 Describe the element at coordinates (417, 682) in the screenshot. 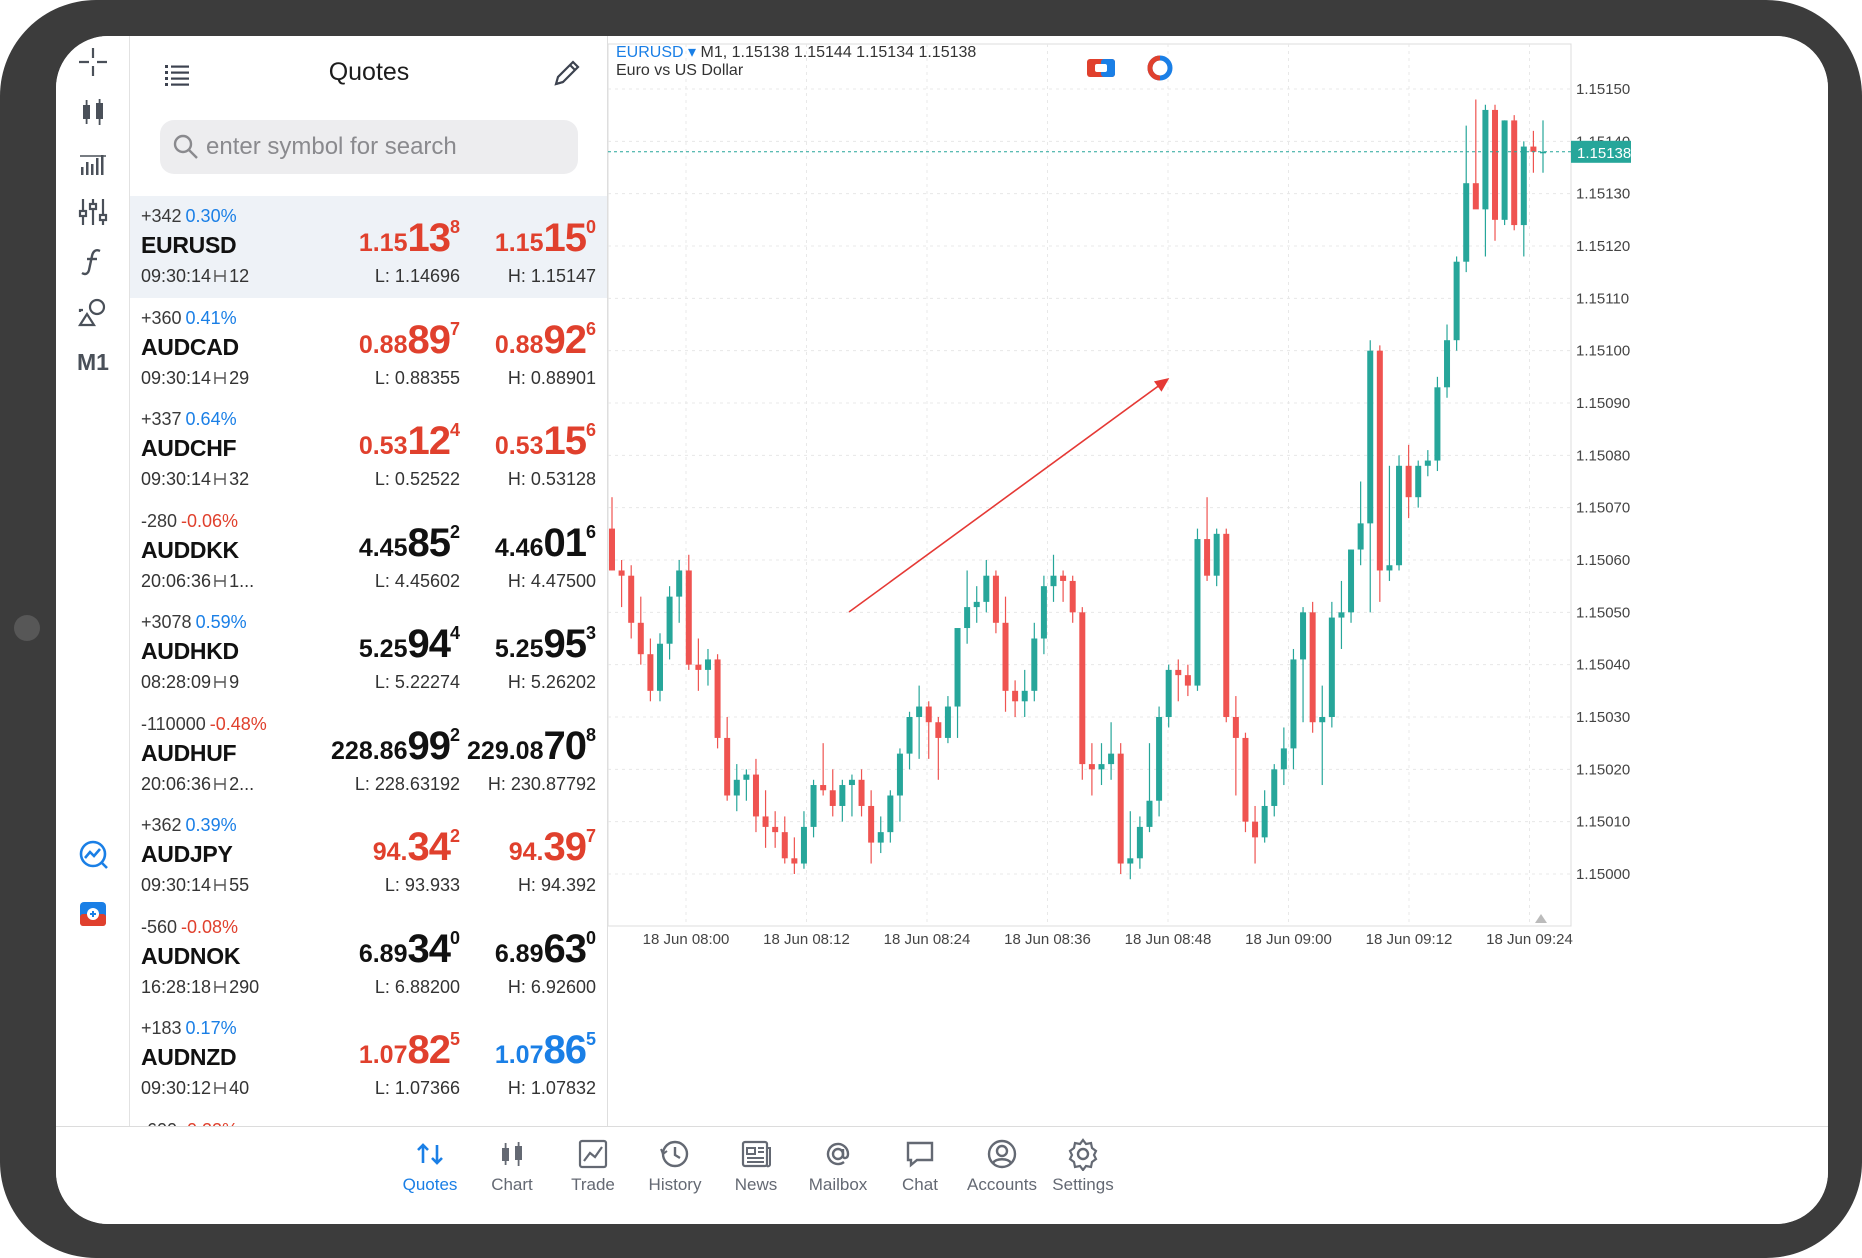

I see `low-price: L: 5.22274` at that location.